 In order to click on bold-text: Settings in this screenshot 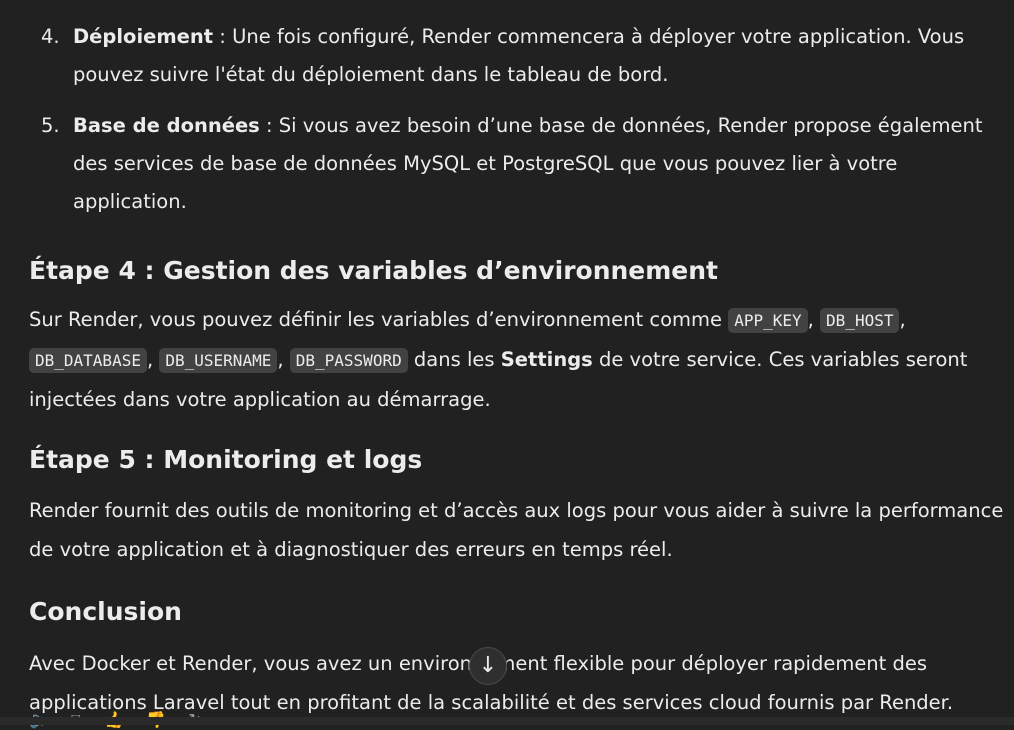, I will do `click(546, 359)`.